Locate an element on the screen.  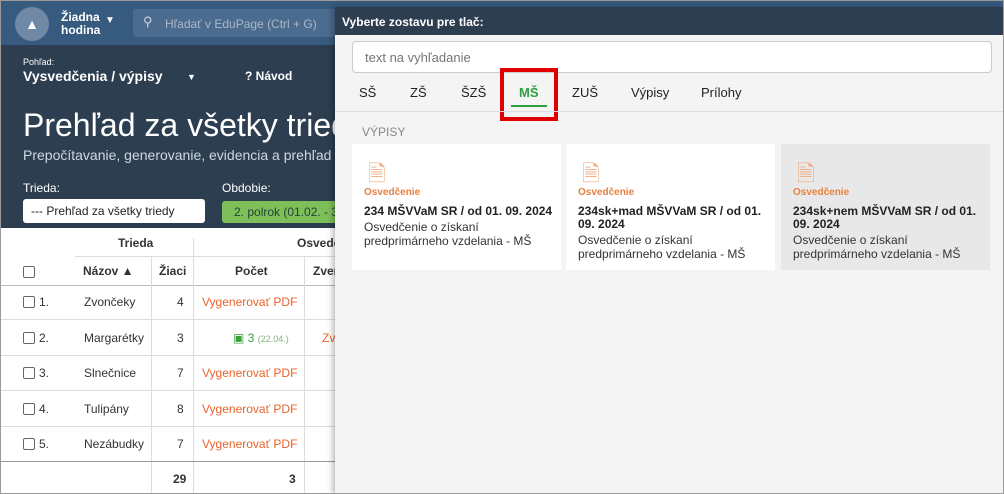
guide-label: Návod is located at coordinates (274, 76).